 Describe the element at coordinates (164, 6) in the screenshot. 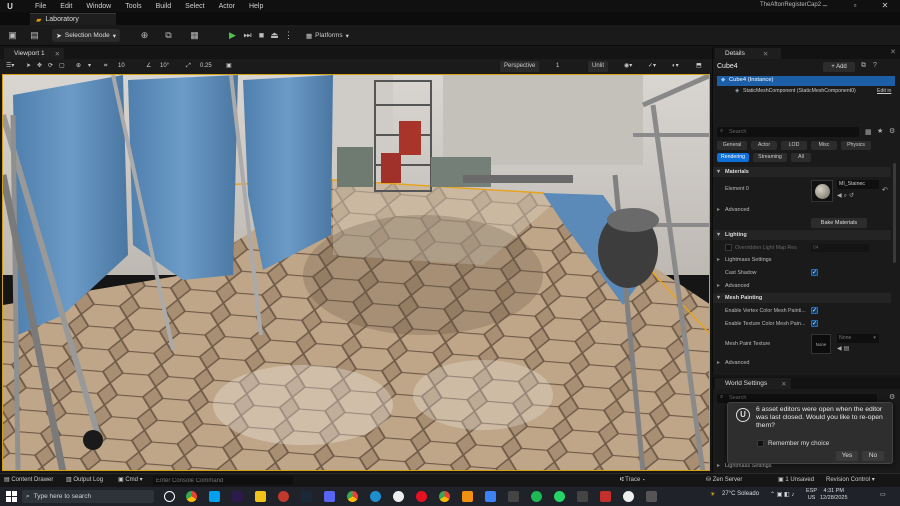

I see `menu-build: Build` at that location.